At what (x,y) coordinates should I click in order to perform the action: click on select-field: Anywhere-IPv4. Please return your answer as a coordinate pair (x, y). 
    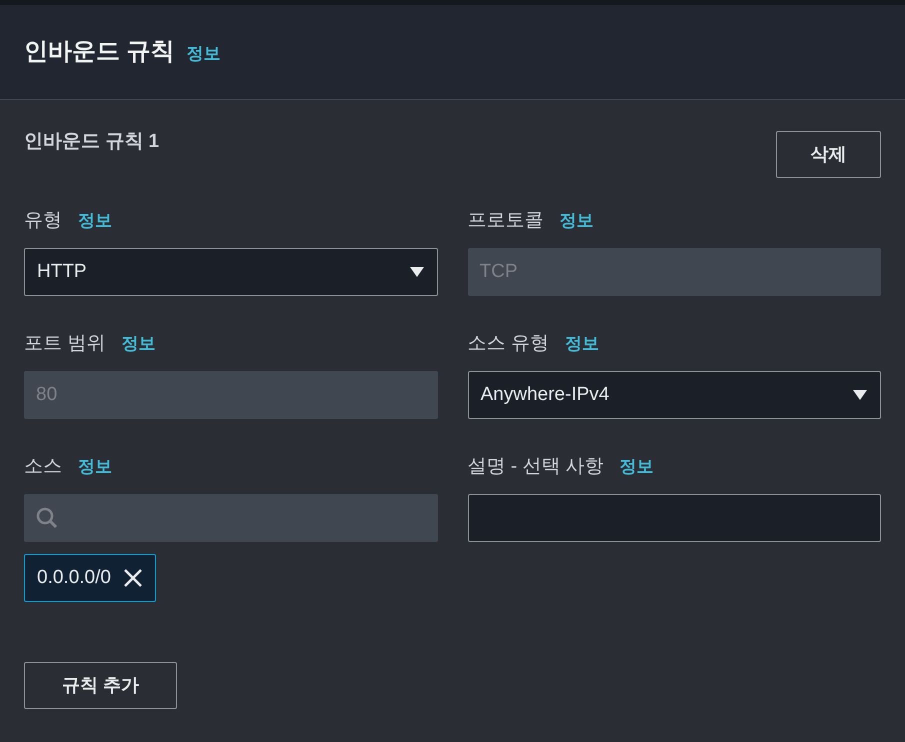
    Looking at the image, I should click on (674, 395).